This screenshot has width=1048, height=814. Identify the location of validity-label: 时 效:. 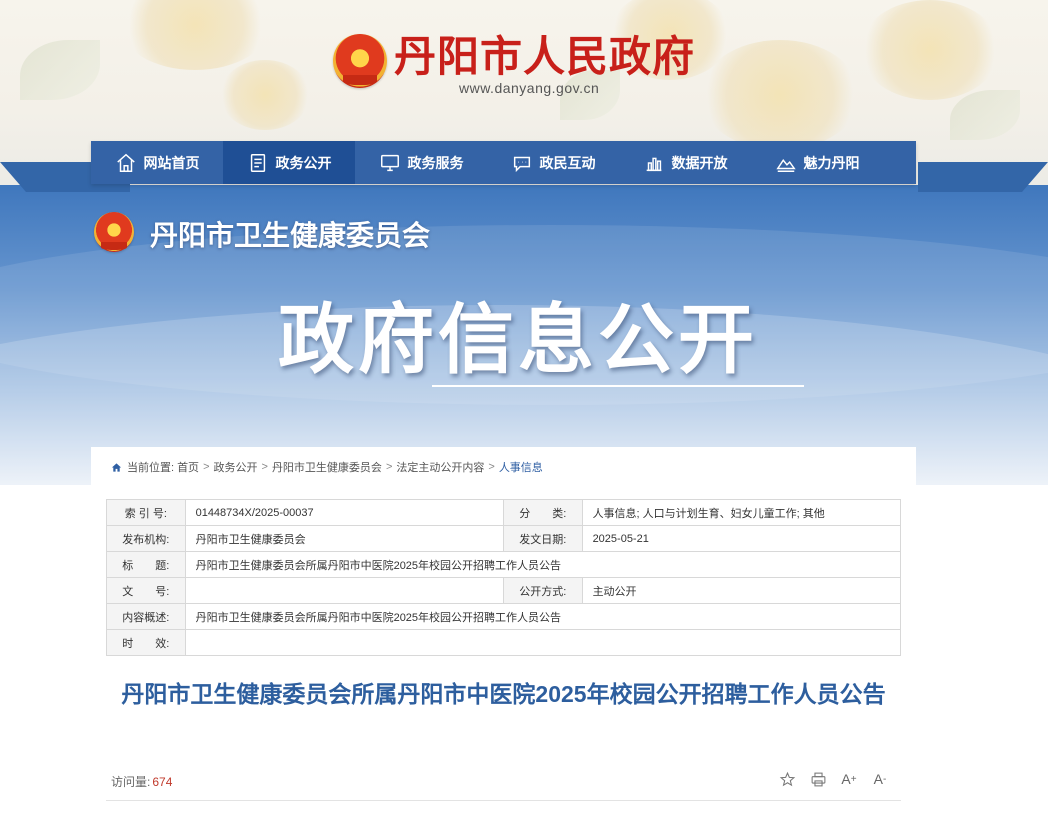
(146, 642).